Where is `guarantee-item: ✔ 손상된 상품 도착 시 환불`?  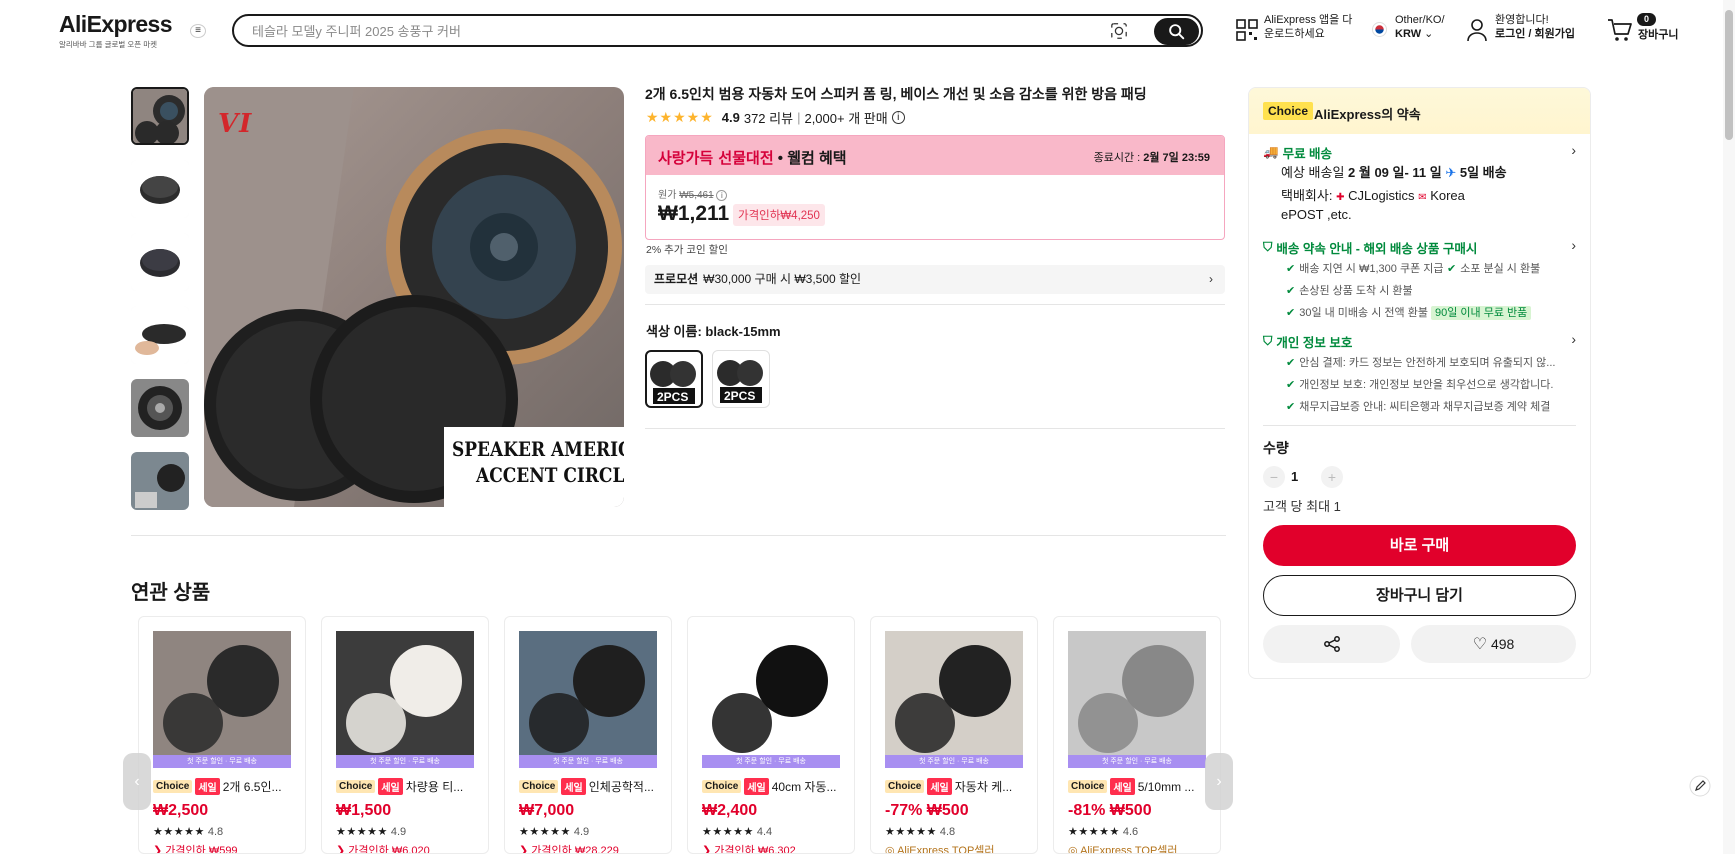 guarantee-item: ✔ 손상된 상품 도착 시 환불 is located at coordinates (1349, 290).